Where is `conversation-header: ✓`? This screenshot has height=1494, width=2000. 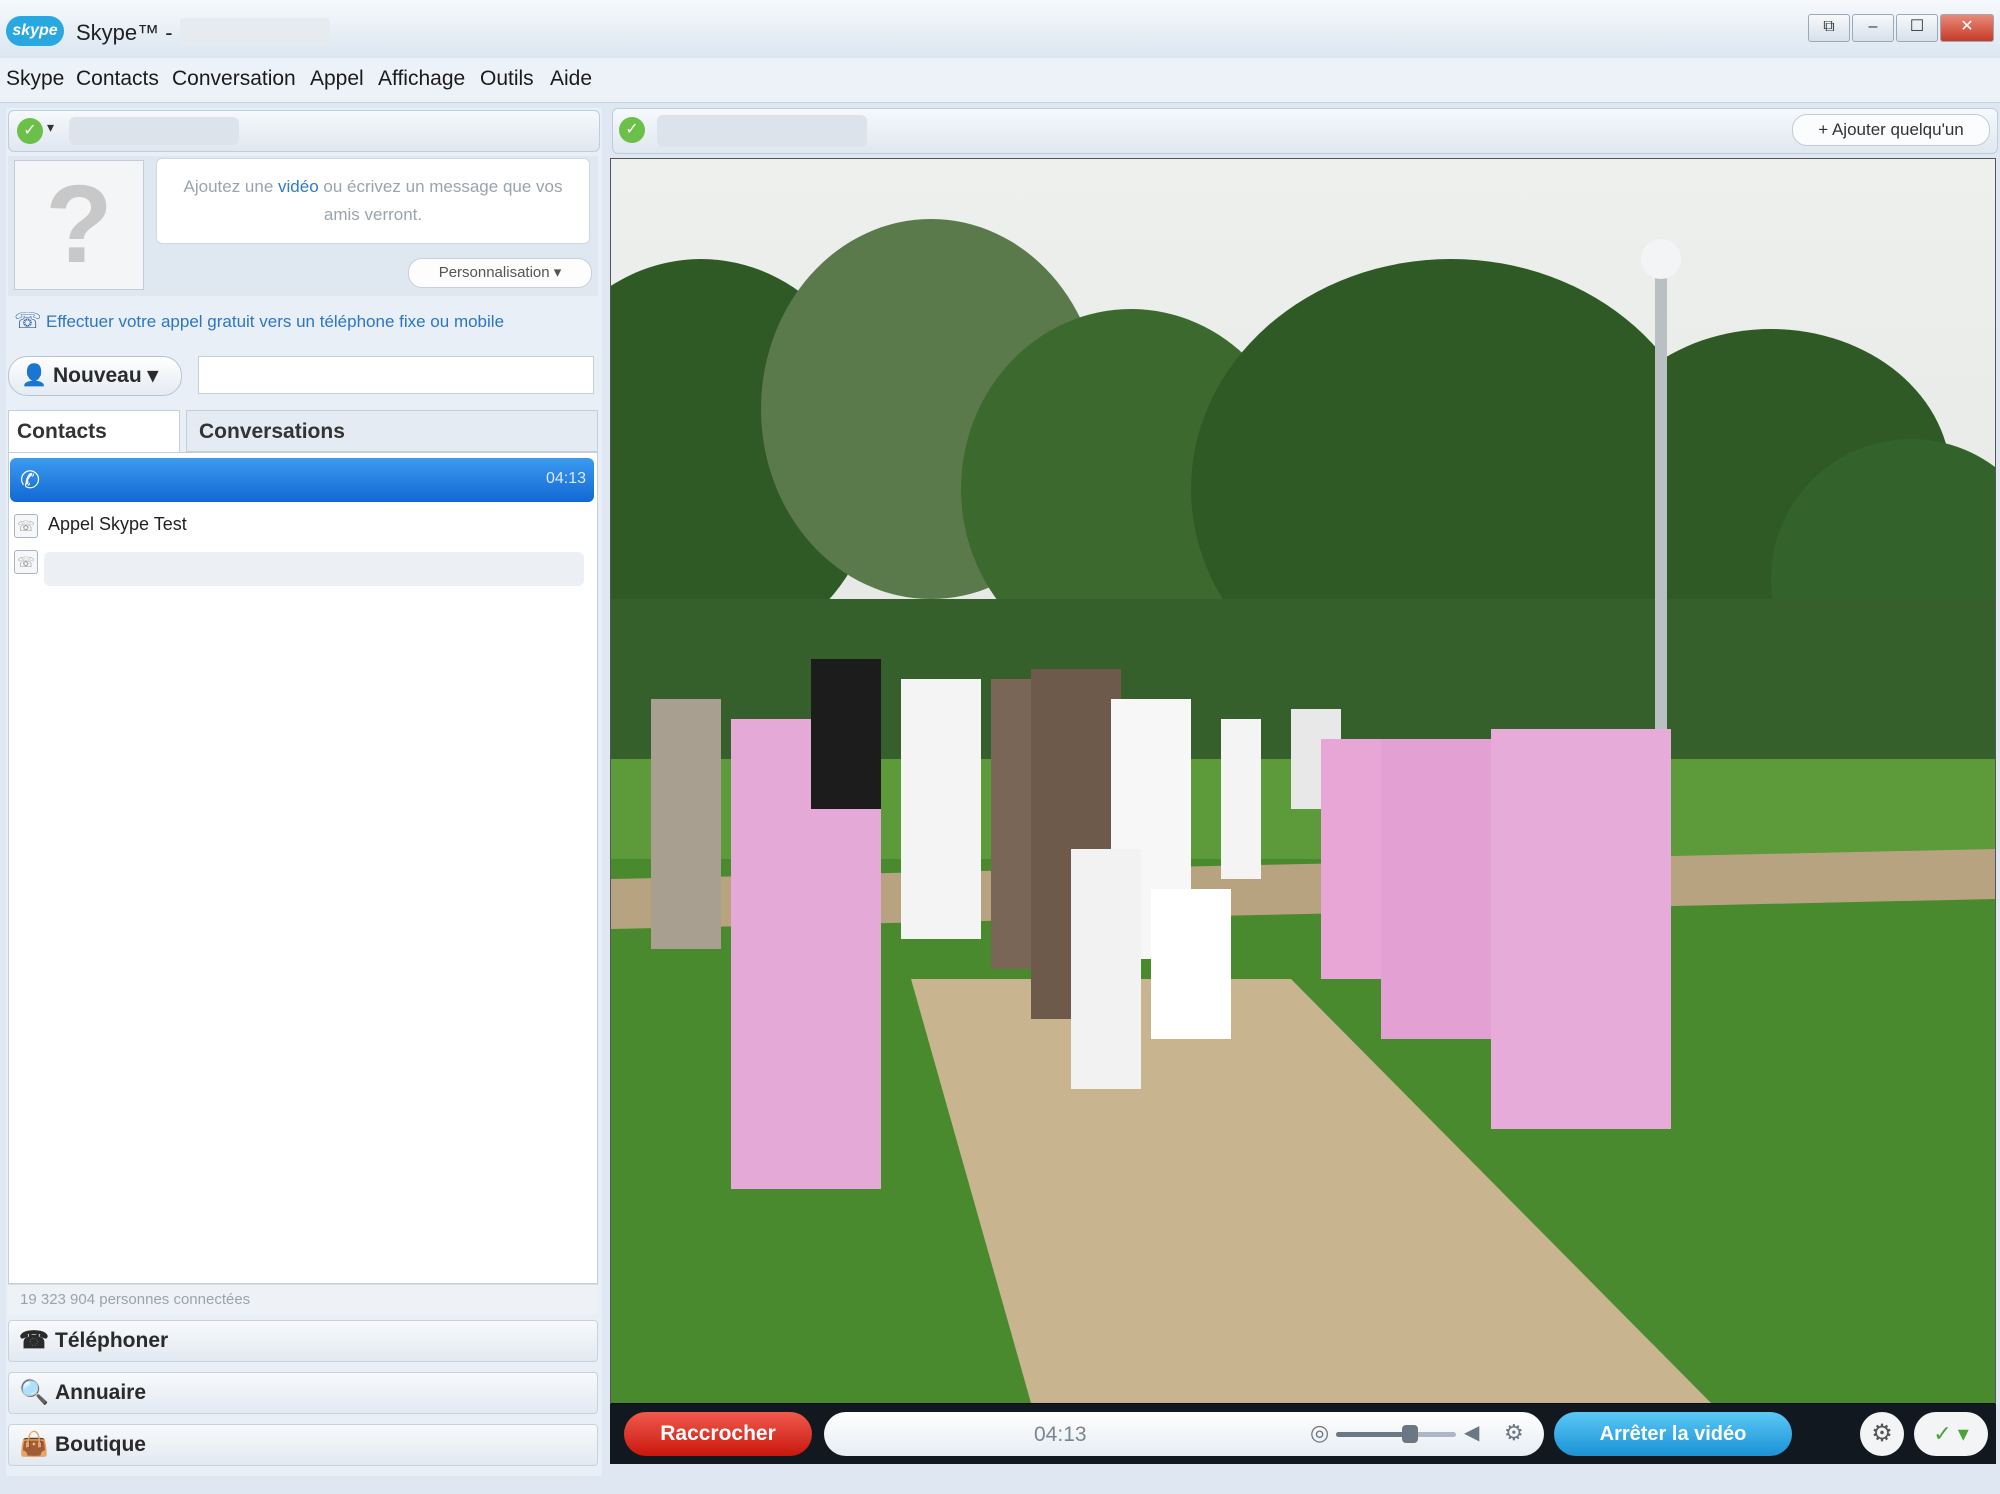 conversation-header: ✓ is located at coordinates (1305, 131).